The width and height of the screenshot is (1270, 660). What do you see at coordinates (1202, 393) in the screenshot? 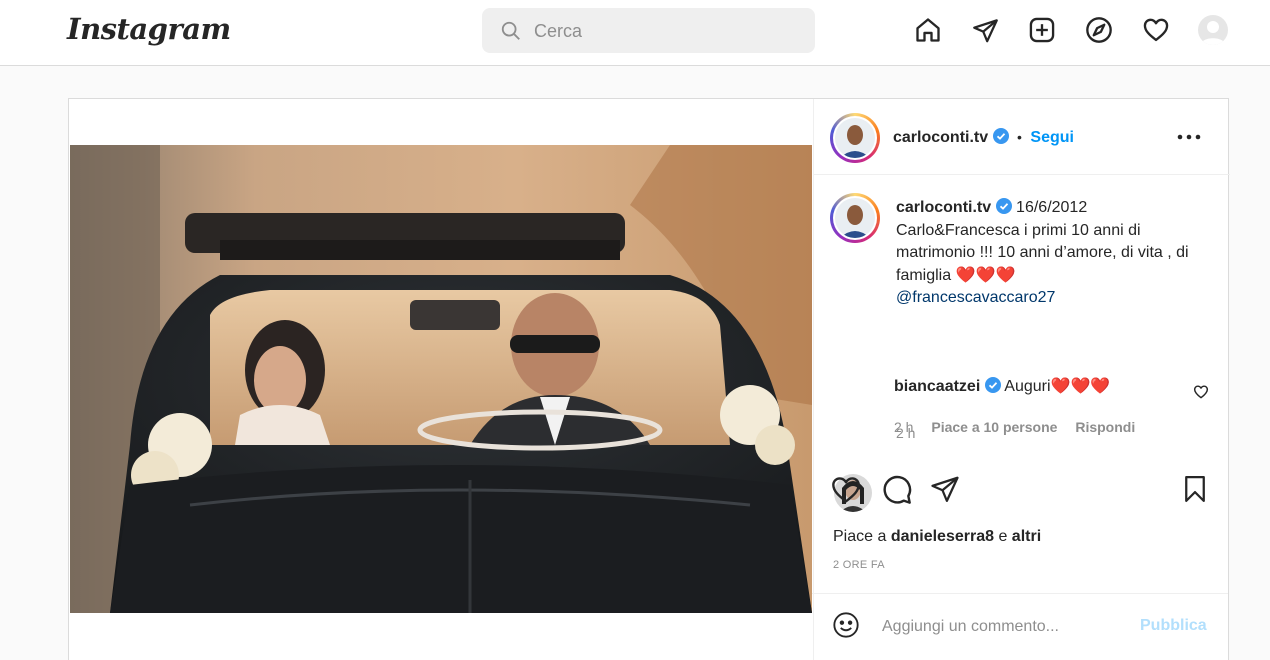
I see `comment-like-heart-icon` at bounding box center [1202, 393].